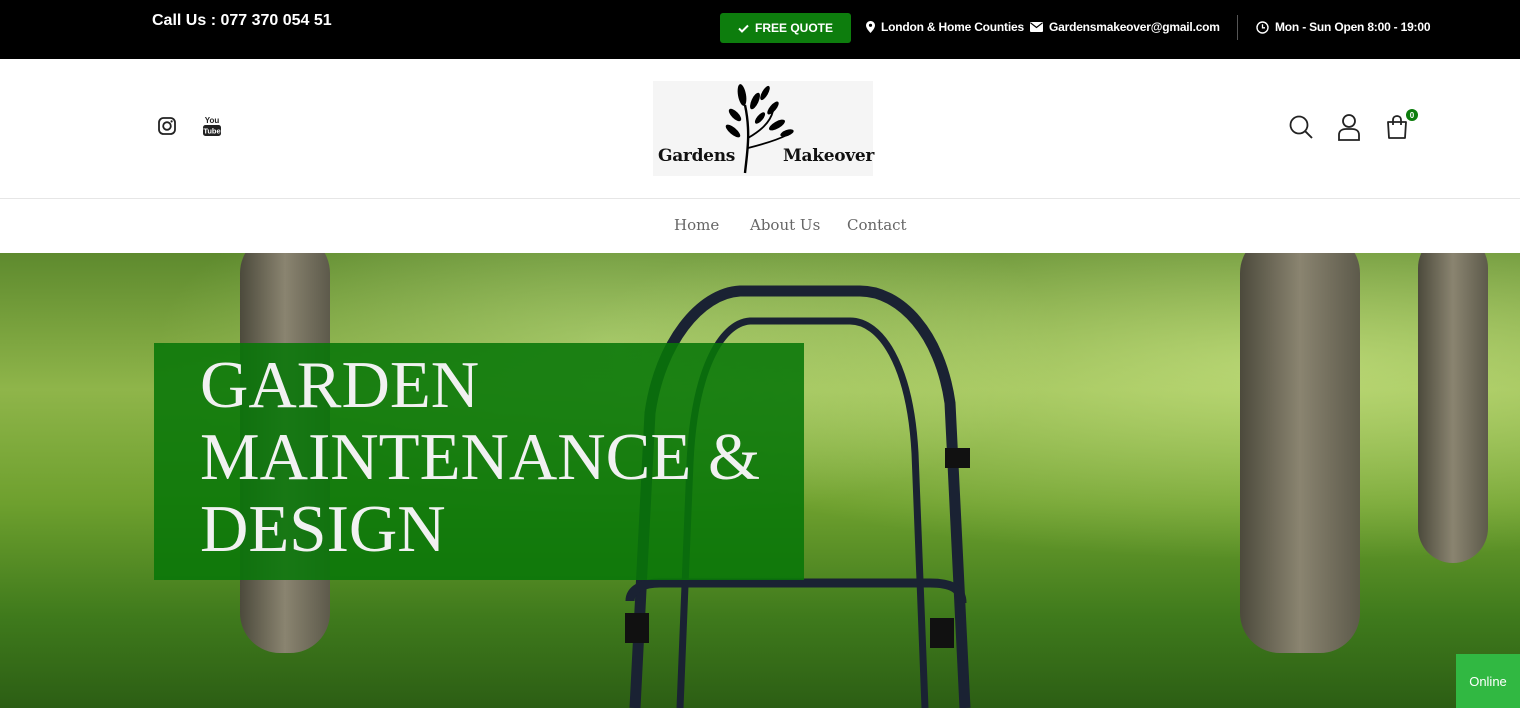 Image resolution: width=1520 pixels, height=708 pixels. I want to click on search-icon, so click(1301, 127).